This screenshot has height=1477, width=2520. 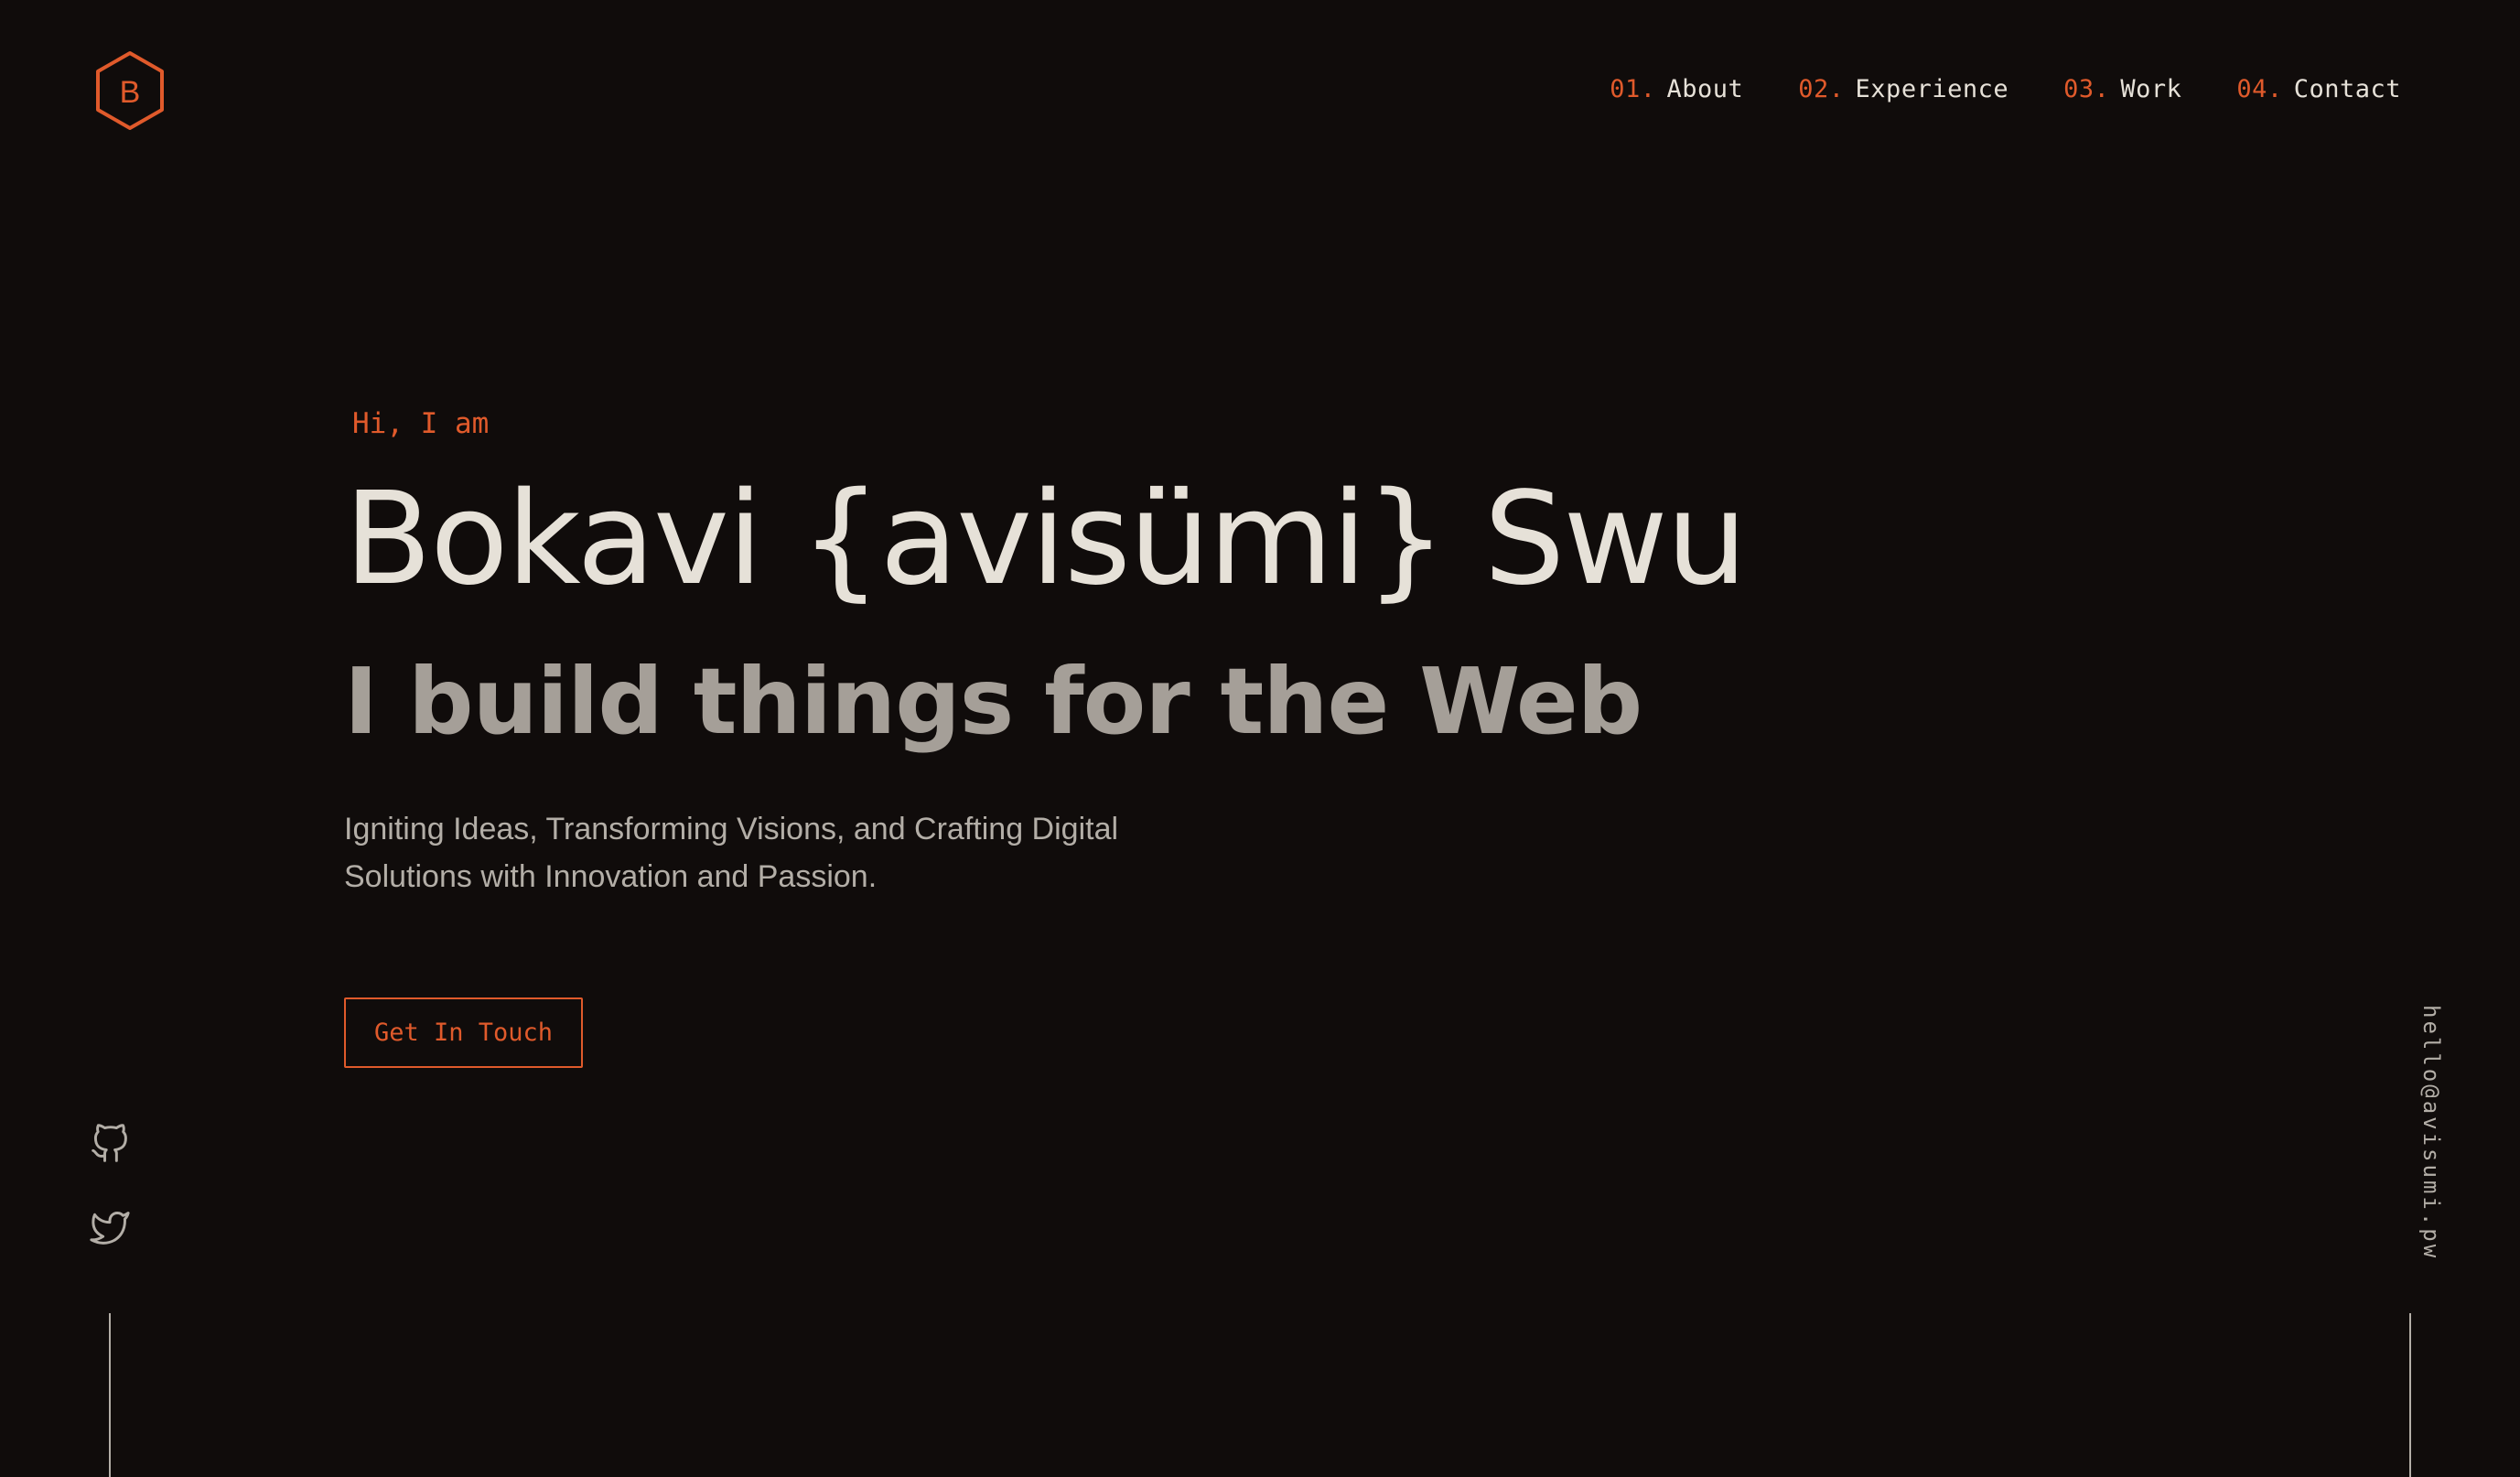 What do you see at coordinates (1821, 89) in the screenshot?
I see `nav-number: 02.` at bounding box center [1821, 89].